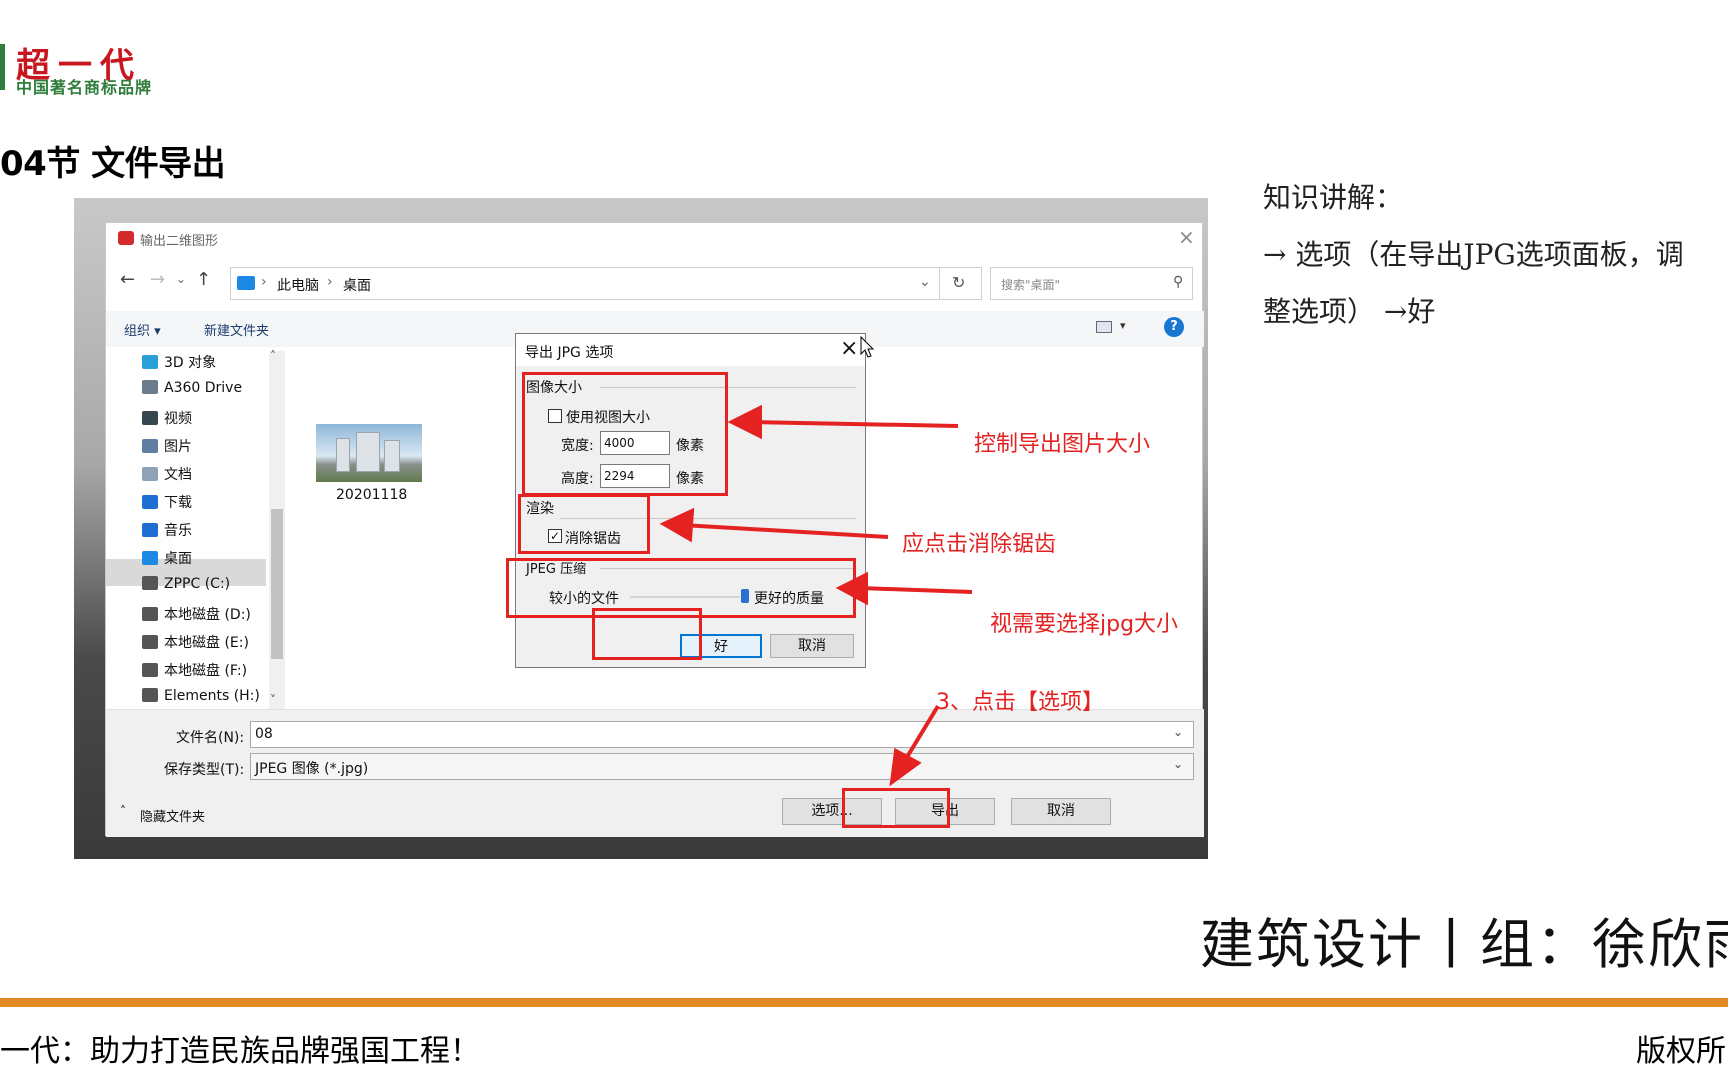 This screenshot has width=1728, height=1080. Describe the element at coordinates (1062, 444) in the screenshot. I see `annotation-size: 控制导出图片大小` at that location.